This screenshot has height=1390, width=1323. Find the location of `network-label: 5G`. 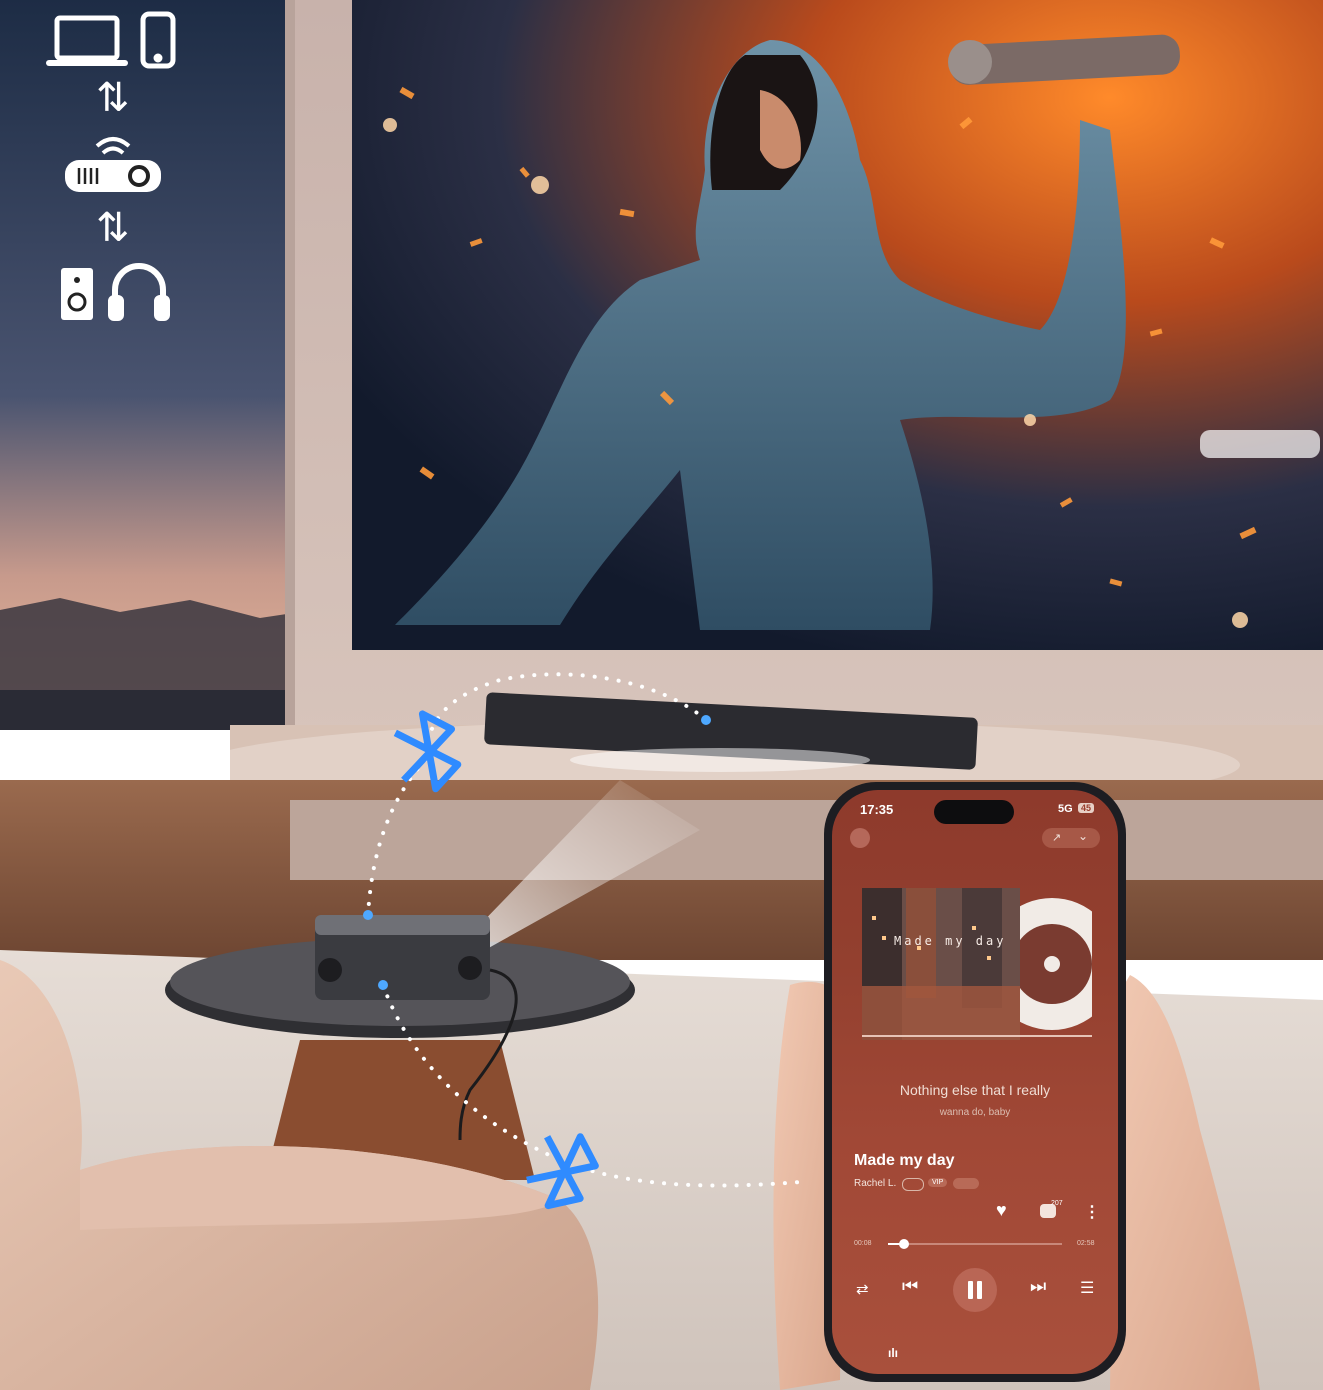

network-label: 5G is located at coordinates (1065, 809).